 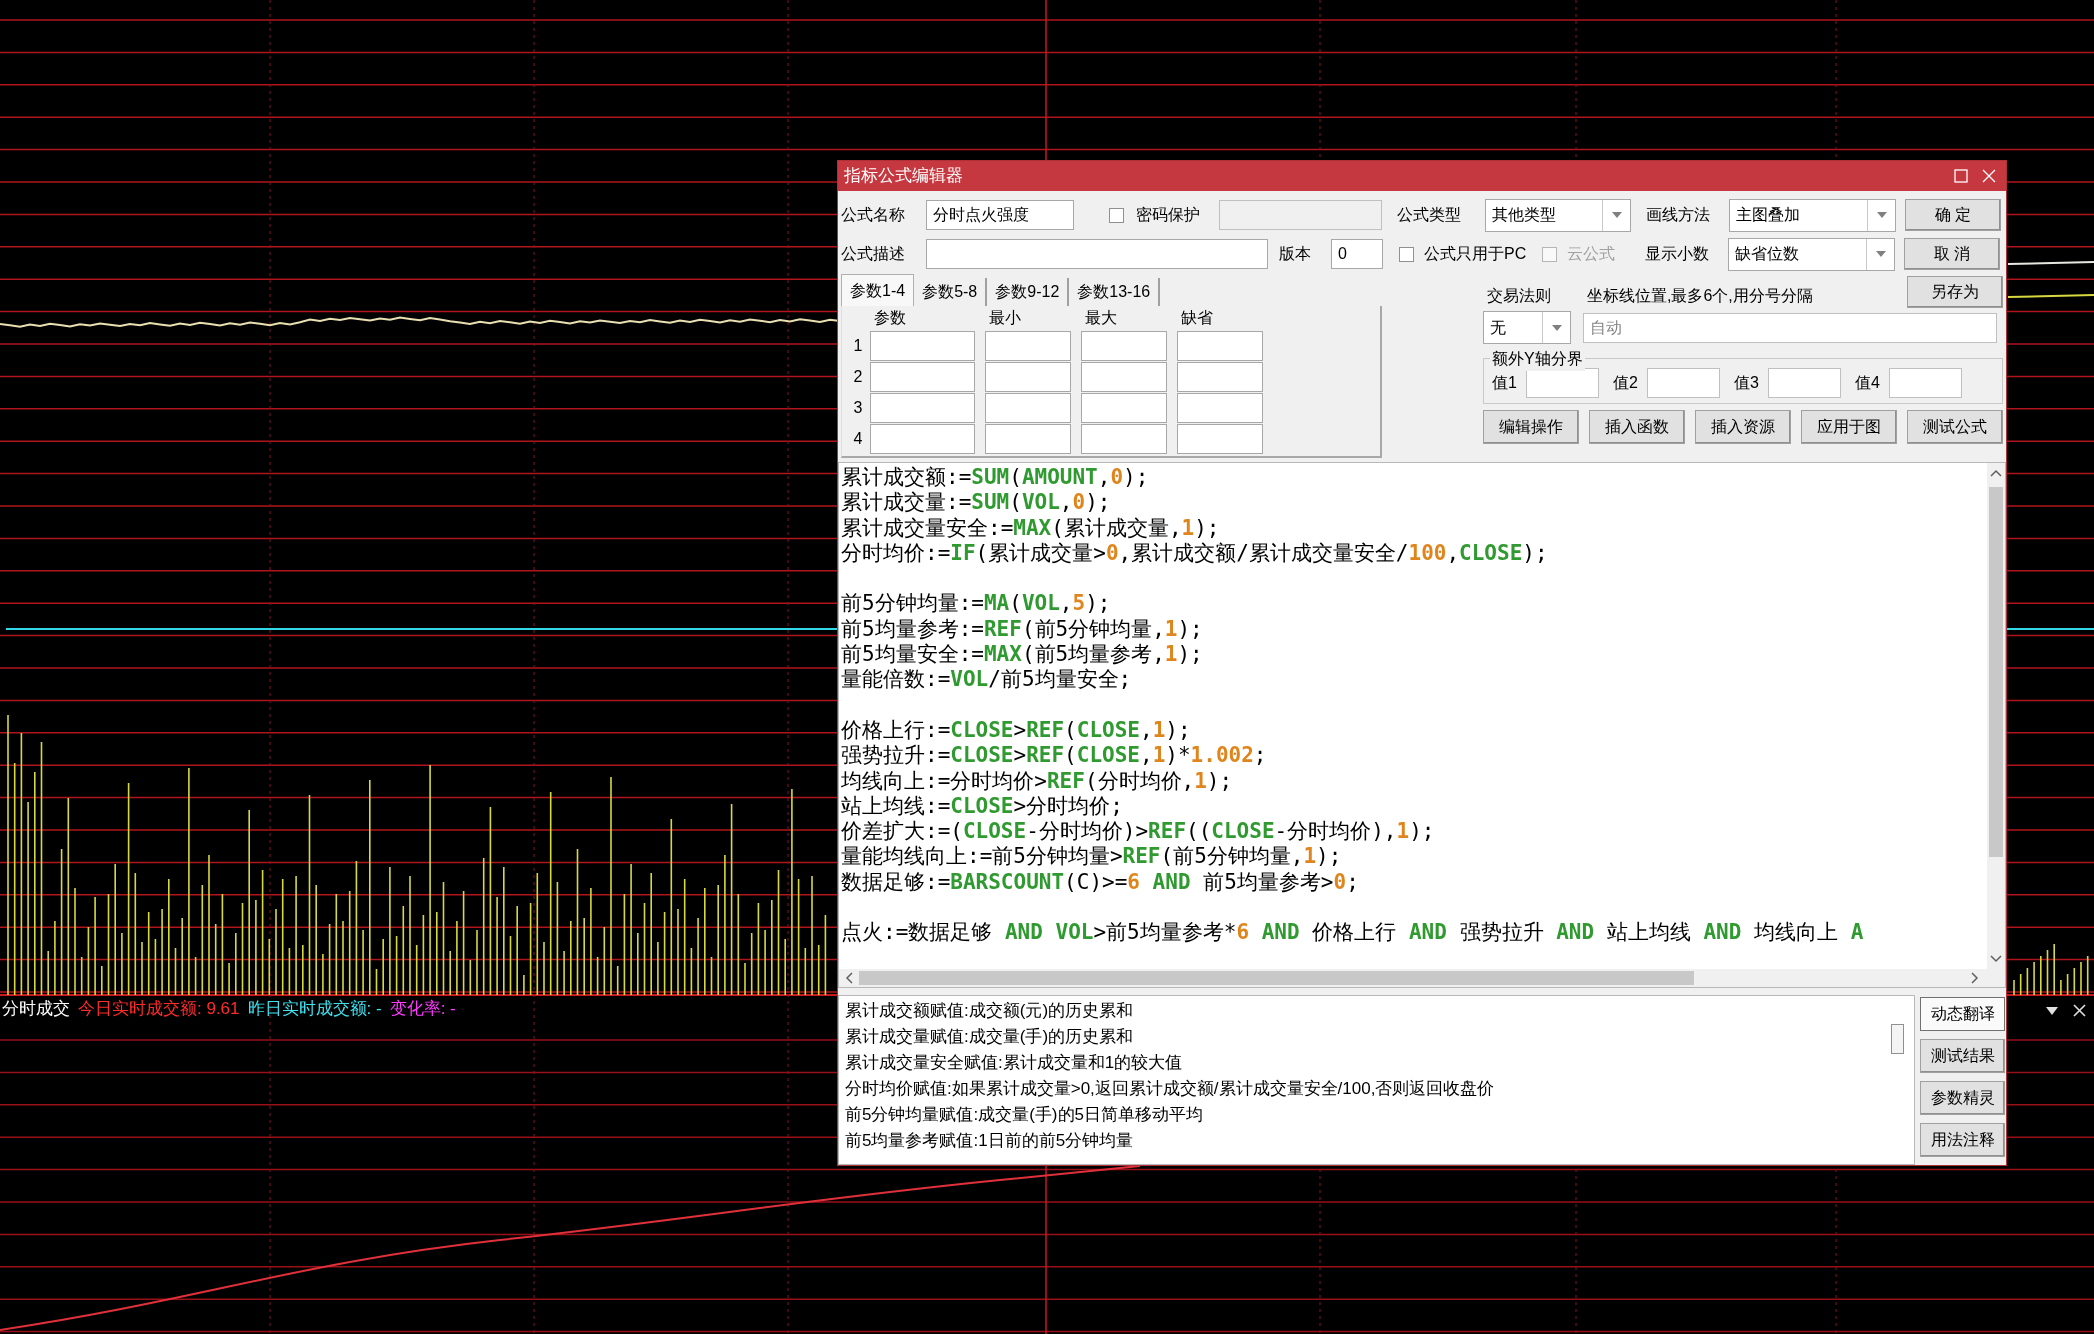 What do you see at coordinates (1031, 528) in the screenshot?
I see `code-line: 累计成交量安全:=MAX(累计成交量,1);` at bounding box center [1031, 528].